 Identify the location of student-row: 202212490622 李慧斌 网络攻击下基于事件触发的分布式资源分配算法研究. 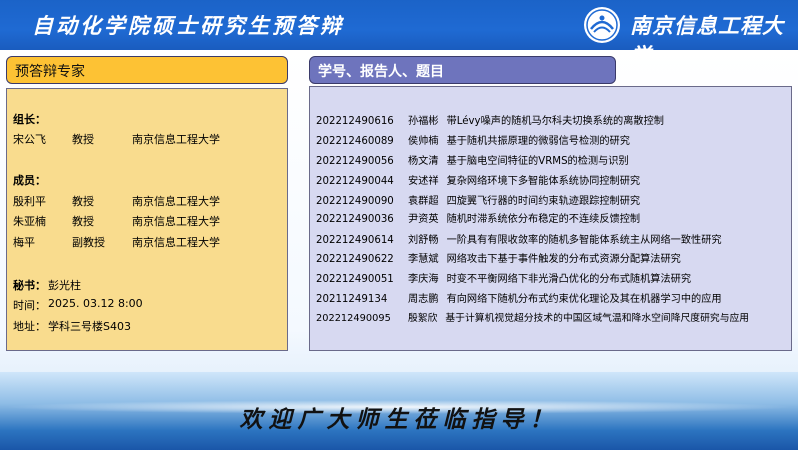
(498, 257).